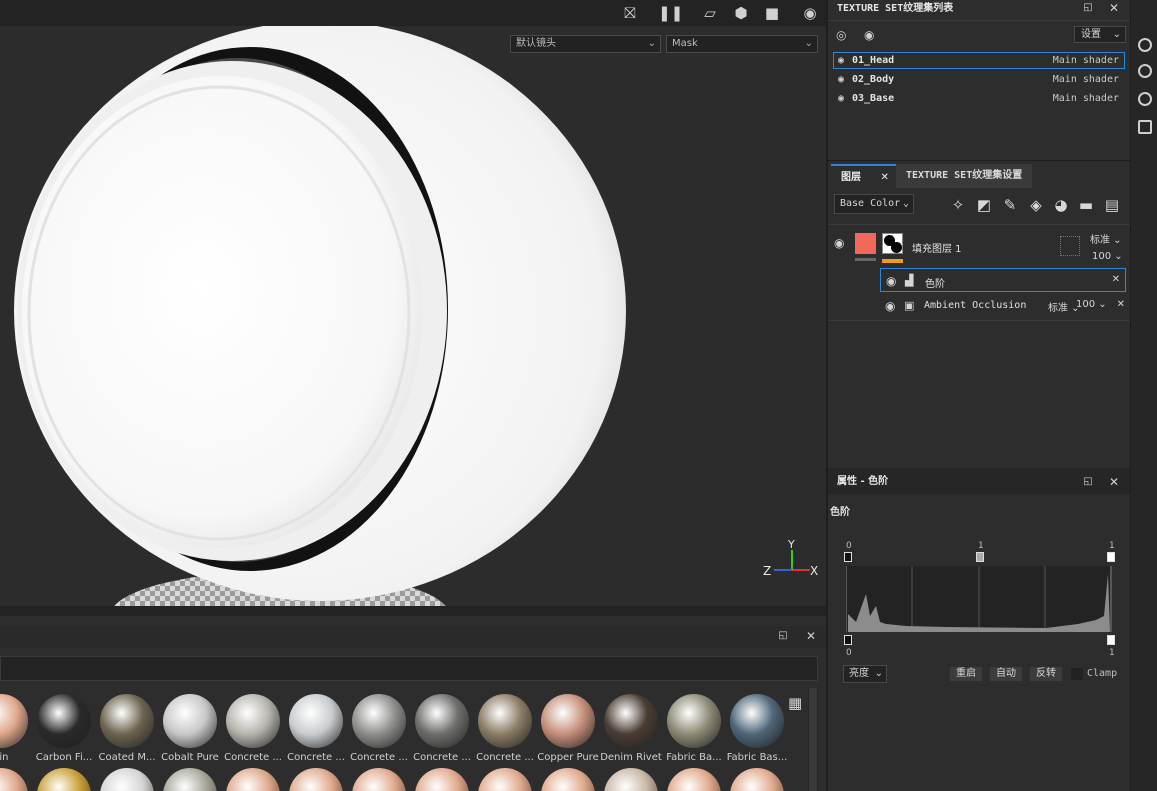 This screenshot has height=791, width=1157. What do you see at coordinates (979, 60) in the screenshot?
I see `texture-set-row: ◉ 01_Head Main shader` at bounding box center [979, 60].